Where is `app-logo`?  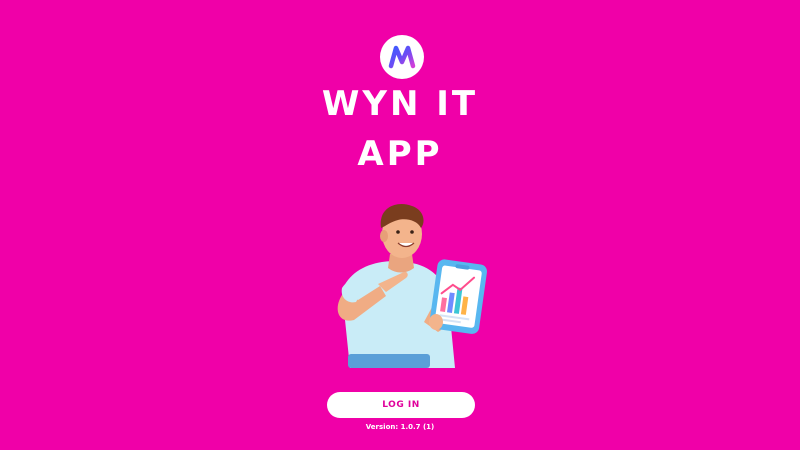
app-logo is located at coordinates (402, 57).